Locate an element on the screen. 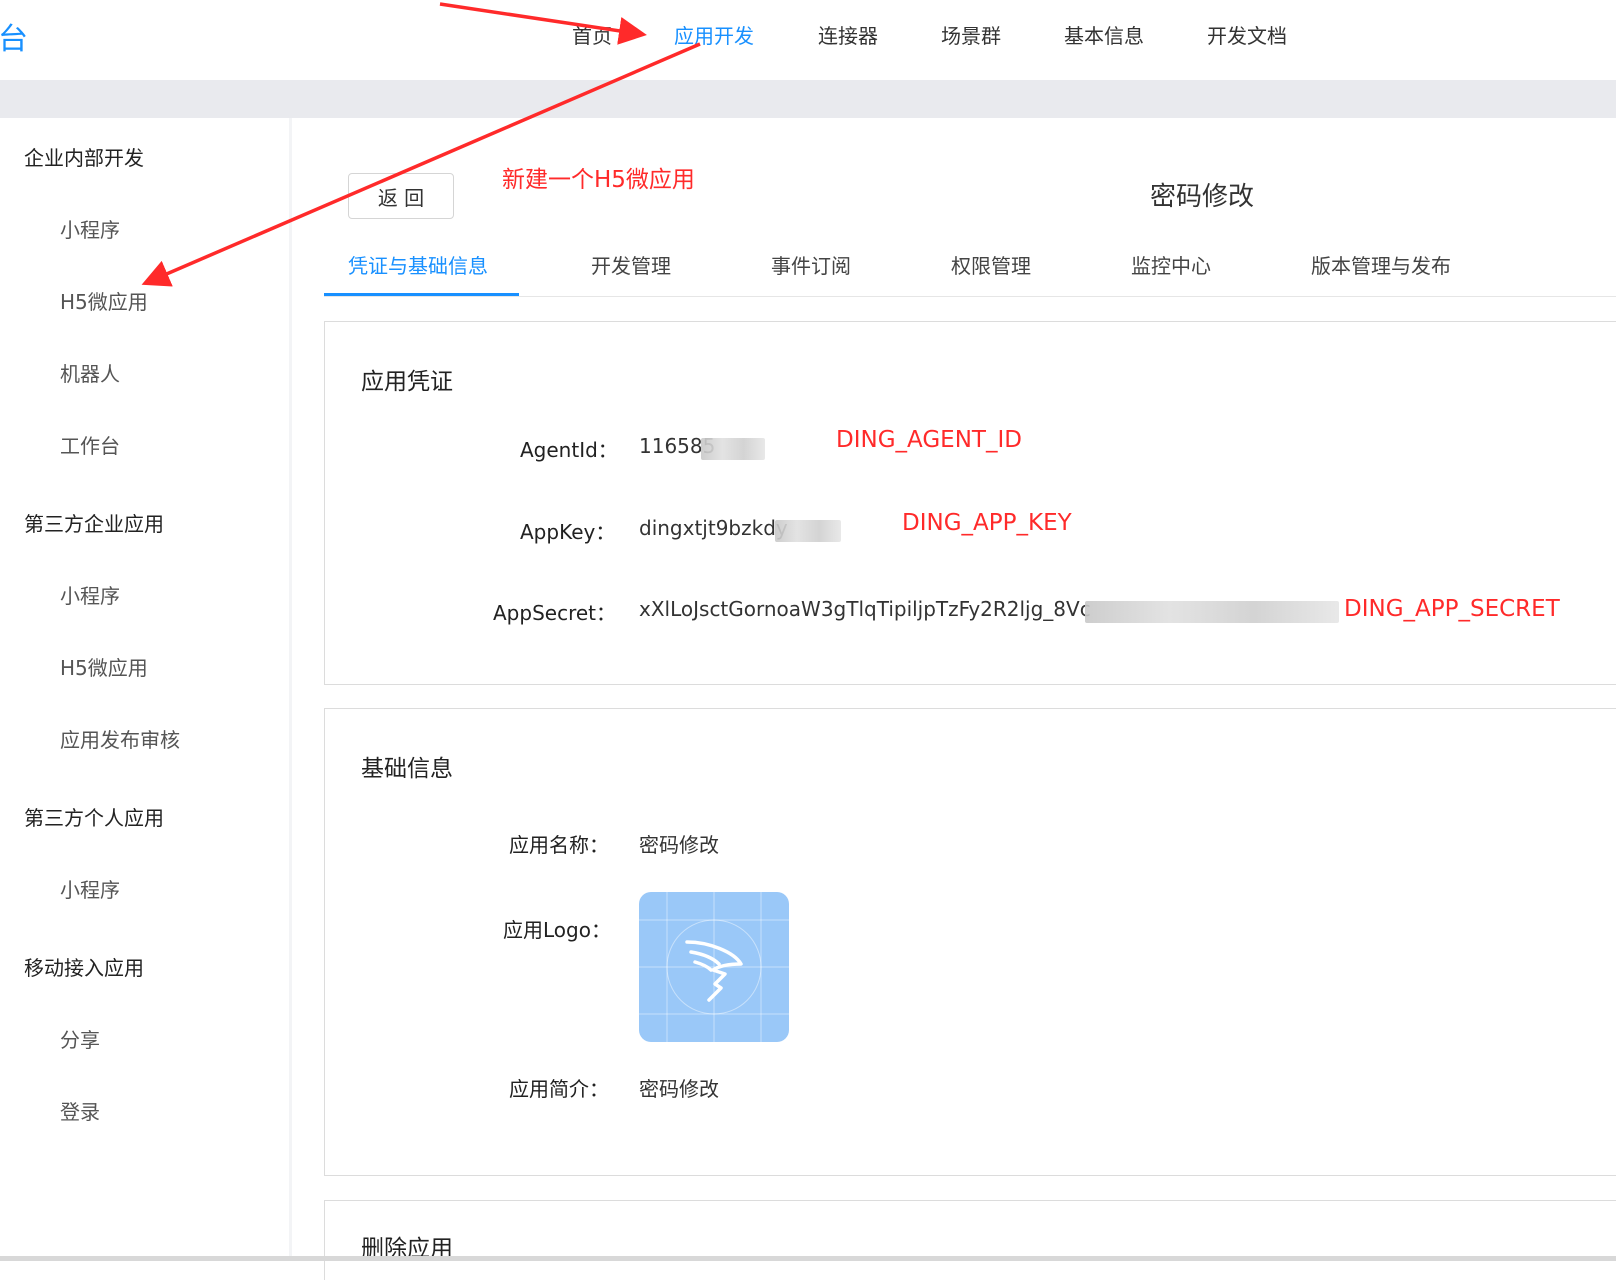 Image resolution: width=1616 pixels, height=1280 pixels. sidebar-item-enterprise-h5: H5微应用 is located at coordinates (104, 666).